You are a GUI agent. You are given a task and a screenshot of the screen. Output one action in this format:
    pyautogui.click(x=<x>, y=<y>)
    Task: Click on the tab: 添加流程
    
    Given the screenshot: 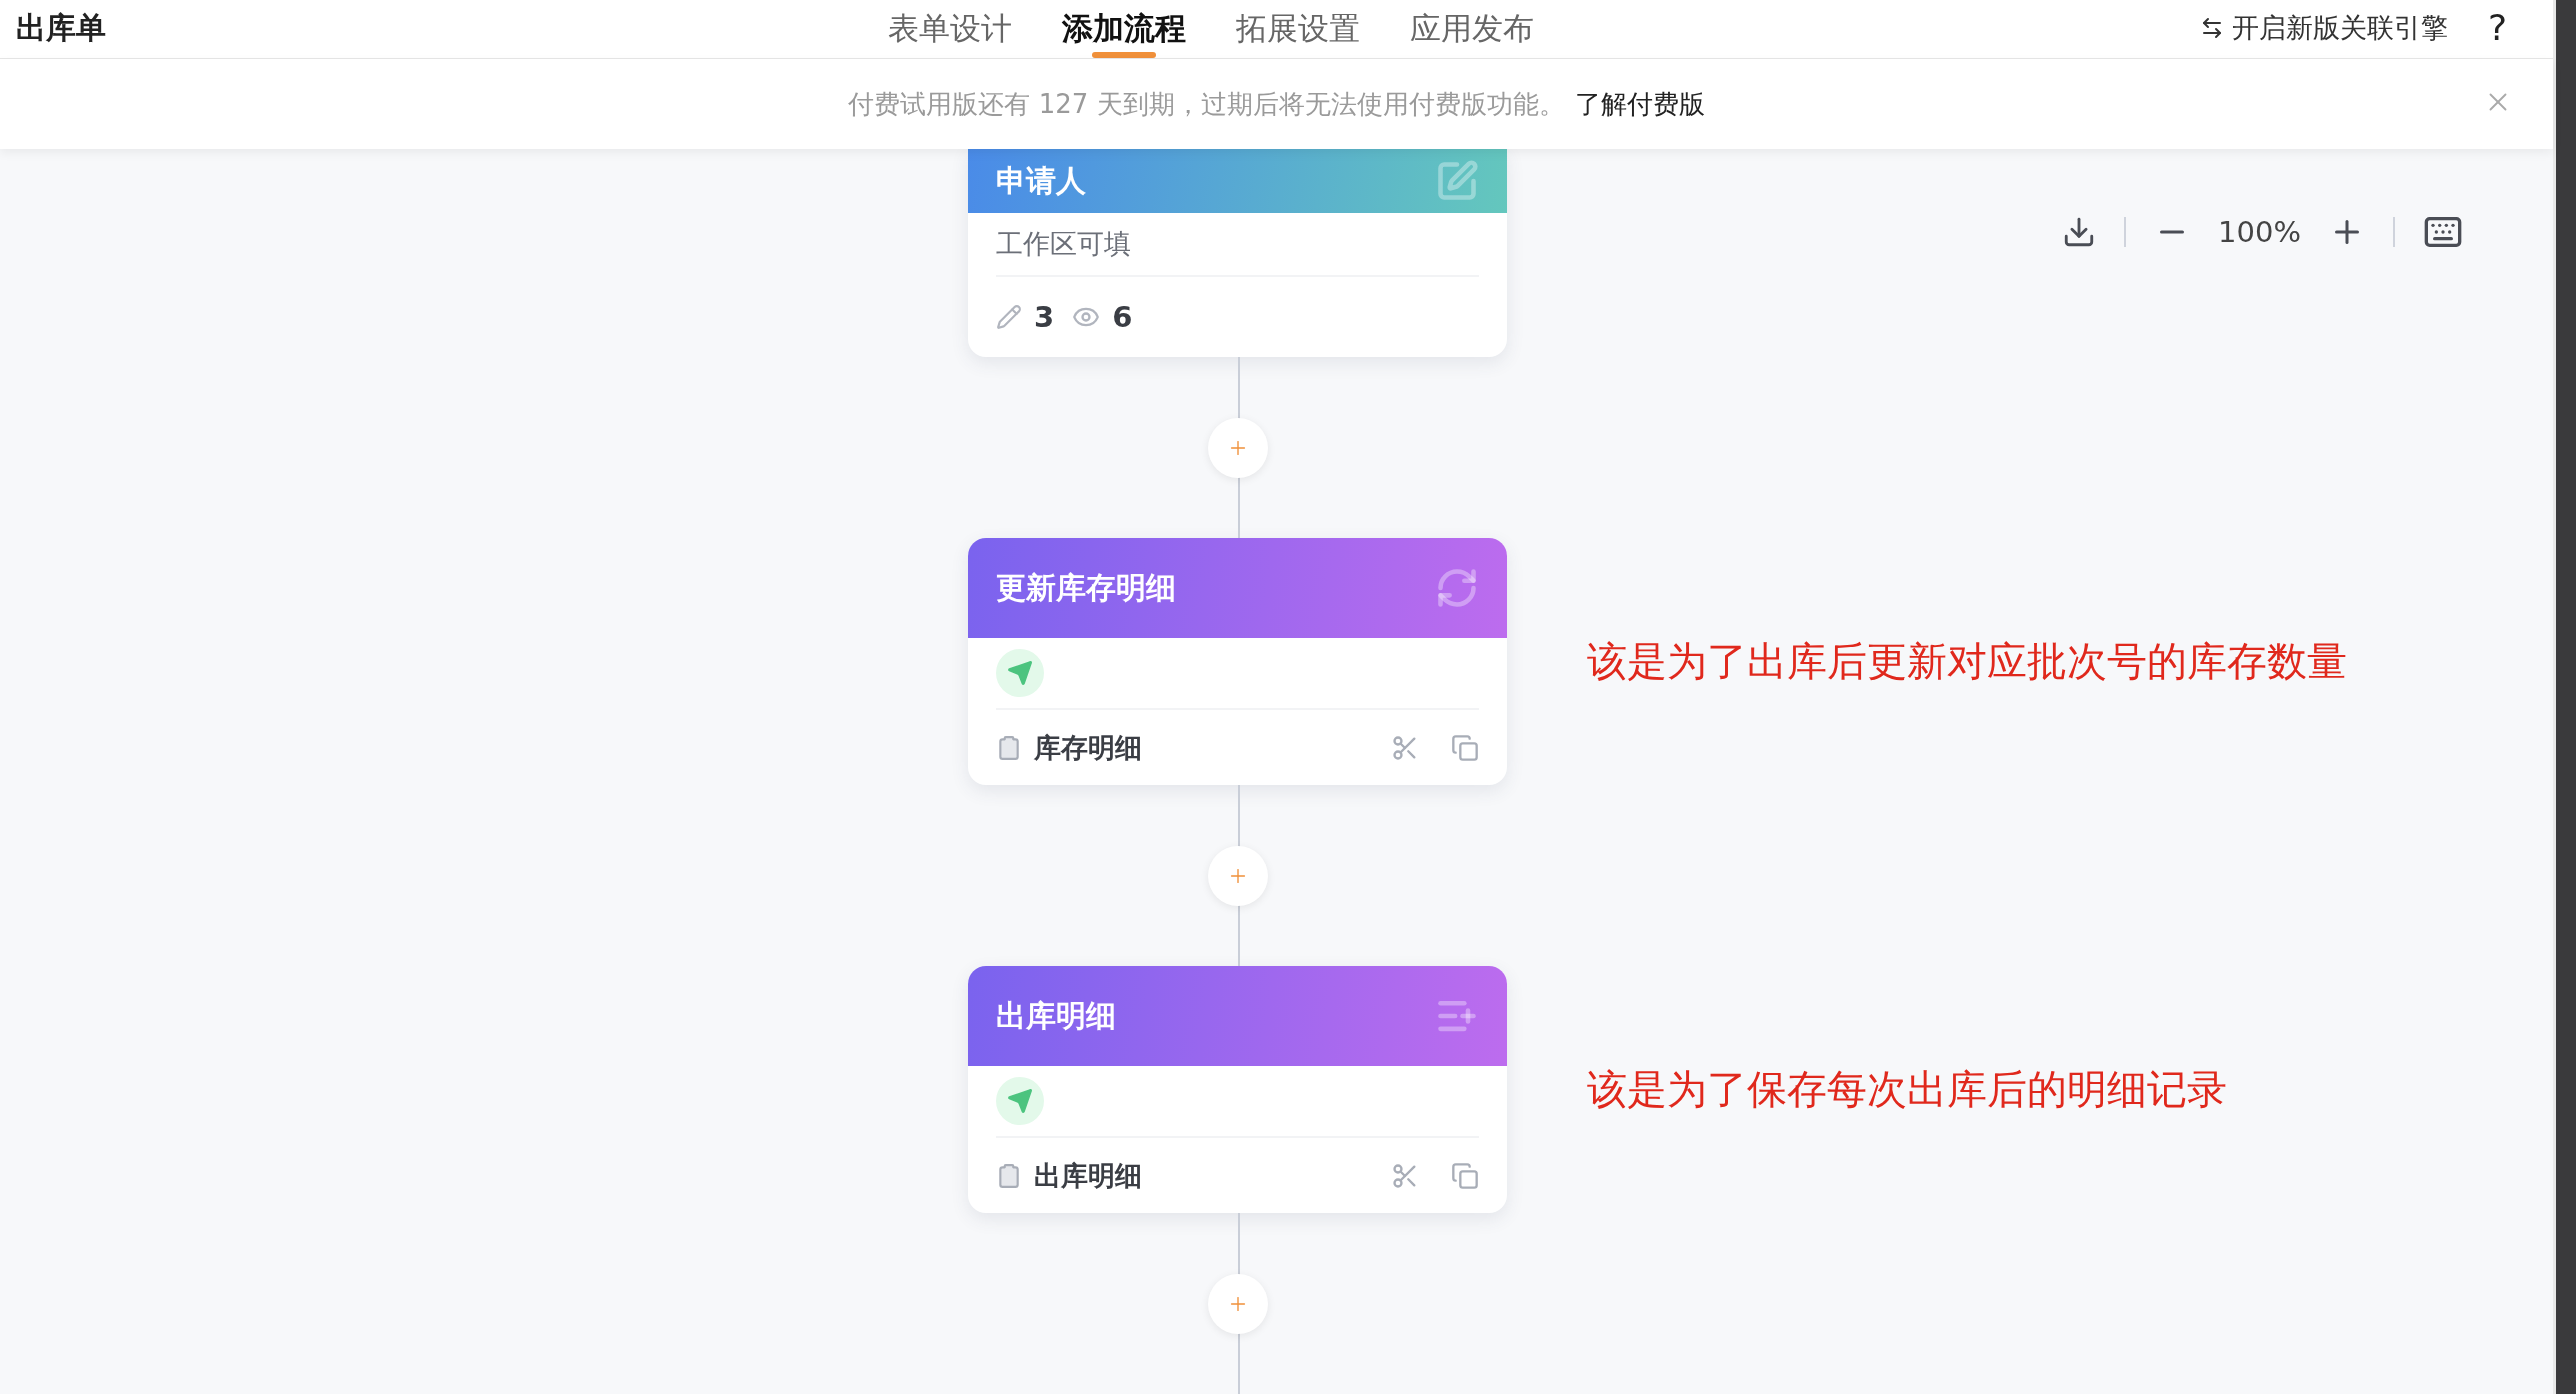 What is the action you would take?
    pyautogui.click(x=1124, y=29)
    